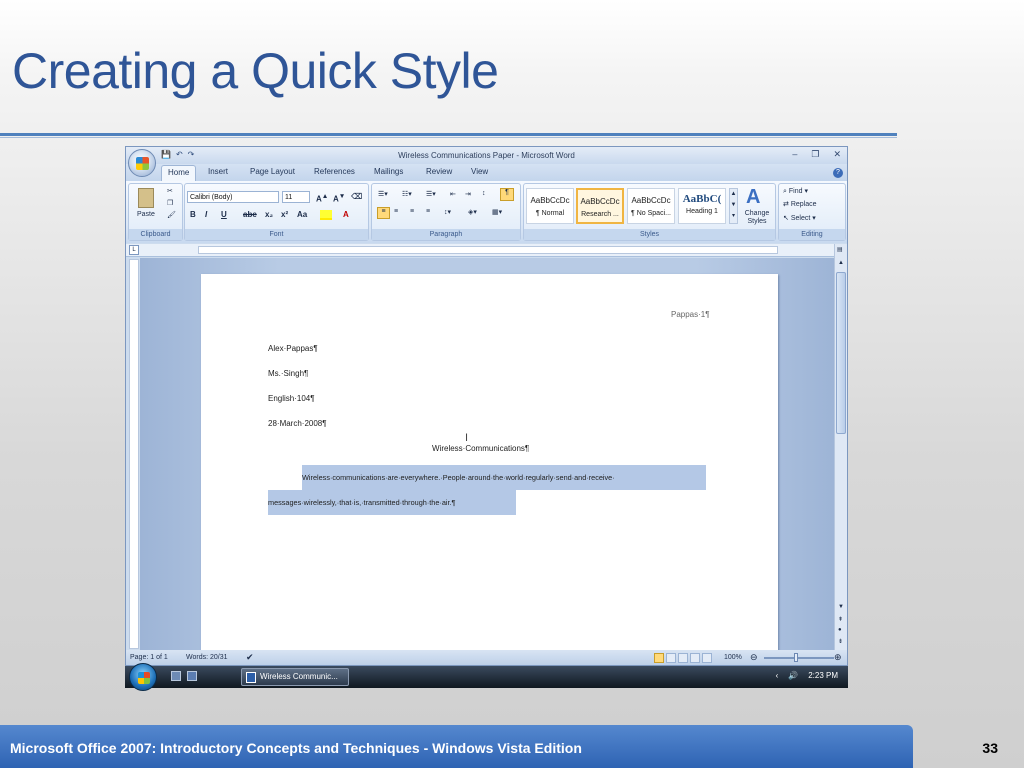  Describe the element at coordinates (468, 194) in the screenshot. I see `increase-indent-icon: ⇥` at that location.